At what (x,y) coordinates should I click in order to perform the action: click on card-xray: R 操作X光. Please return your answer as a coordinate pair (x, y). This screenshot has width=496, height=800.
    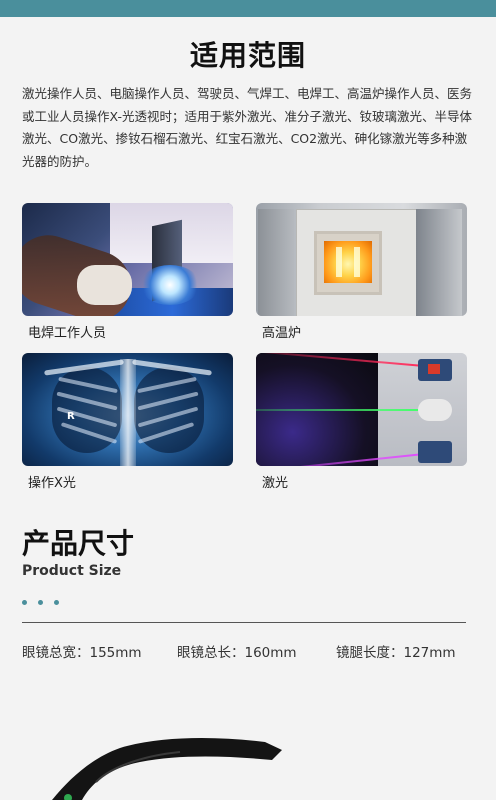
    Looking at the image, I should click on (127, 422).